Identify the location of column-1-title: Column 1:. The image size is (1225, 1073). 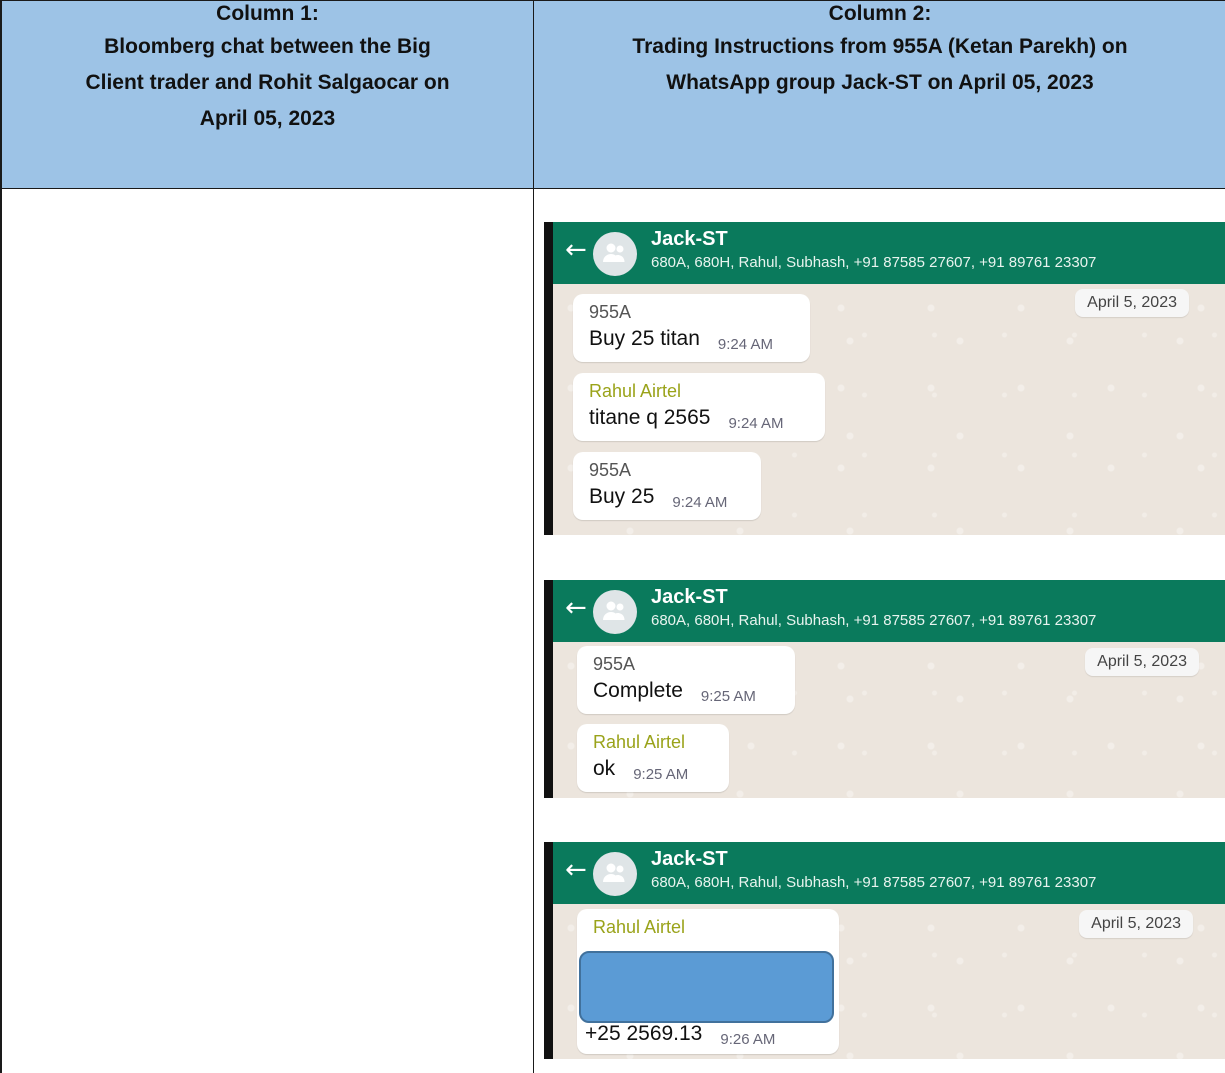
(267, 13).